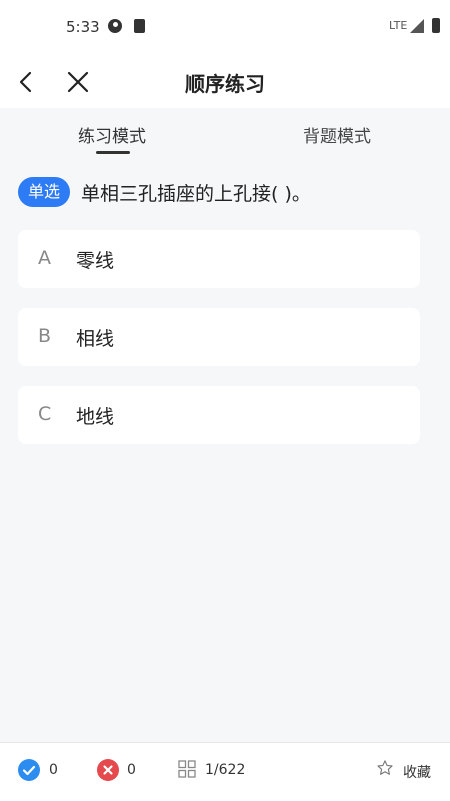 The height and width of the screenshot is (801, 450). I want to click on active-tab-indicator, so click(113, 152).